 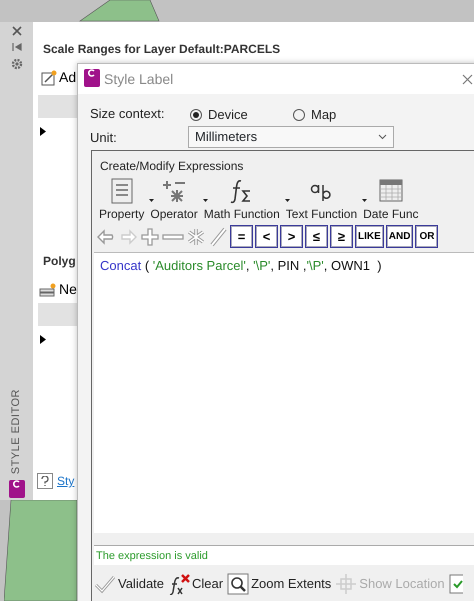 I want to click on help-link: Sty, so click(x=65, y=481).